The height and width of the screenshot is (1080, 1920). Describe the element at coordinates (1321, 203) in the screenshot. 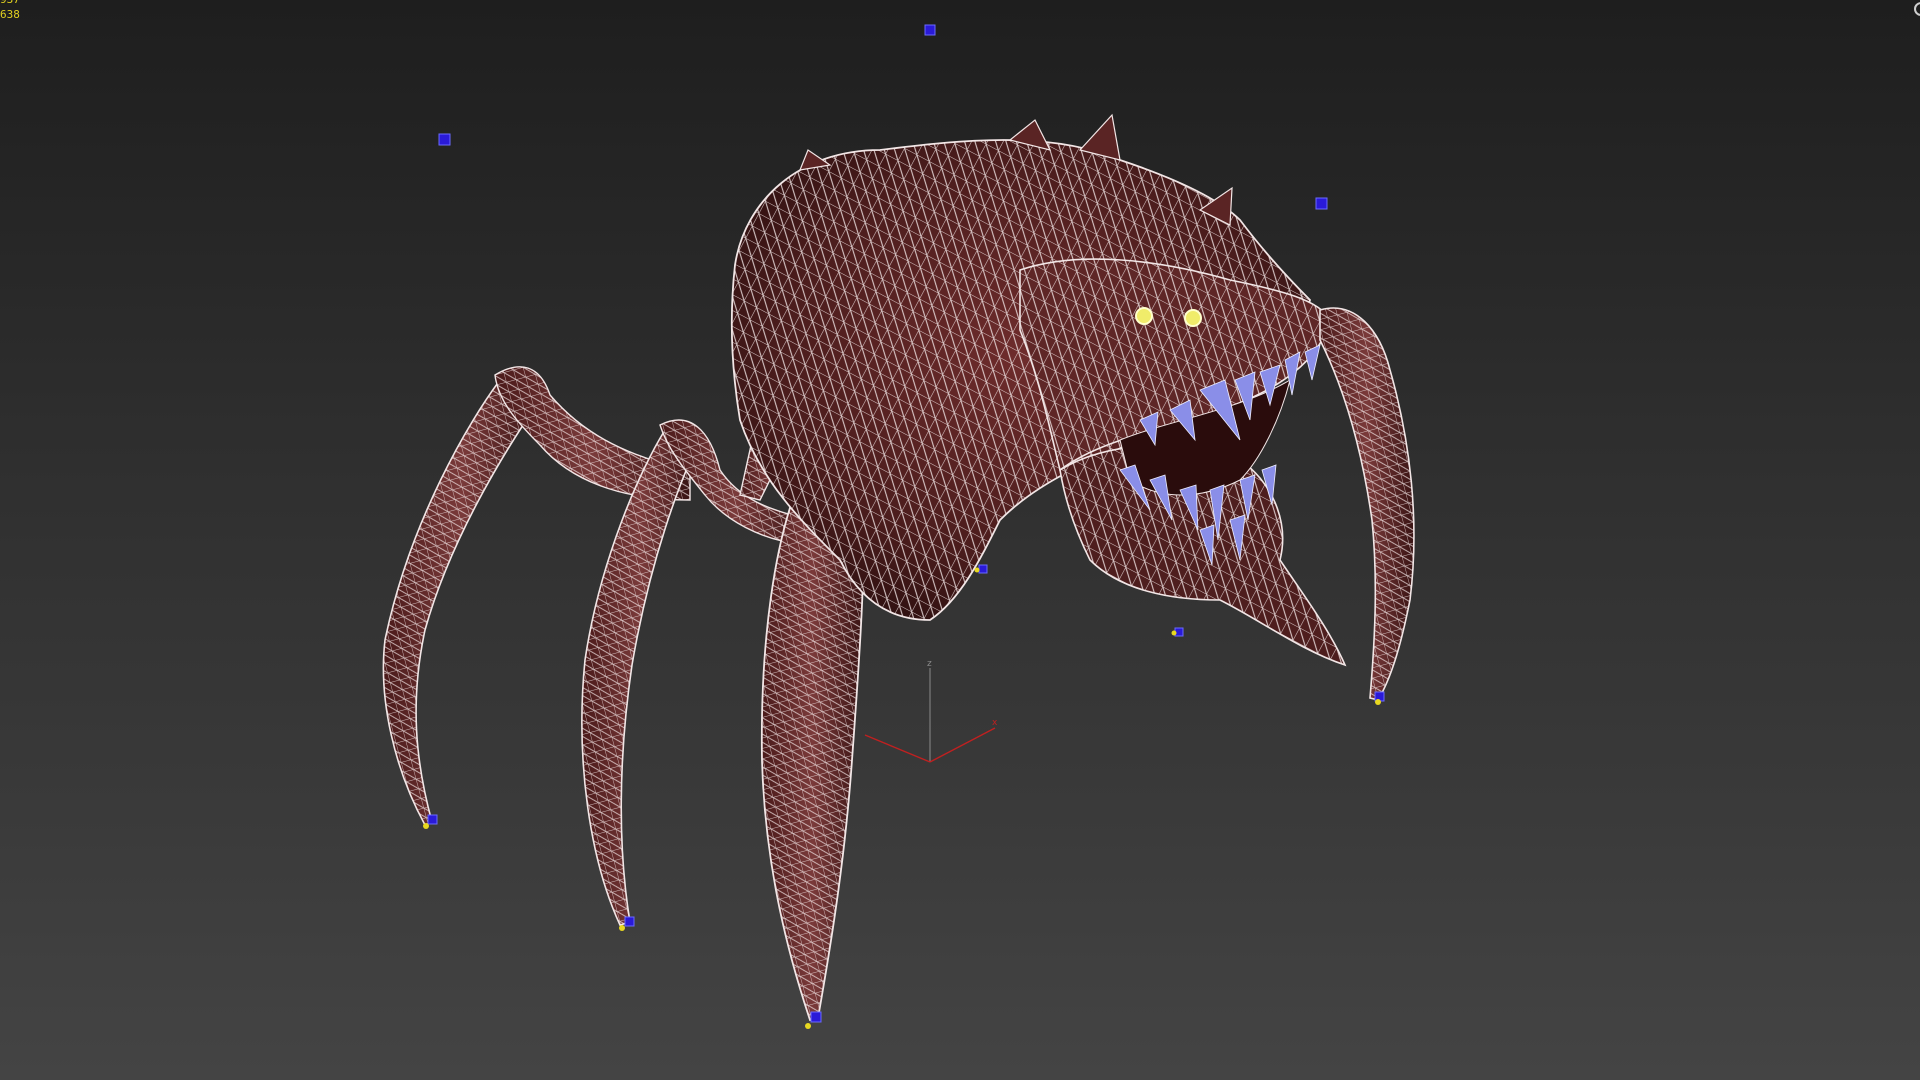

I see `helper-box-right` at that location.